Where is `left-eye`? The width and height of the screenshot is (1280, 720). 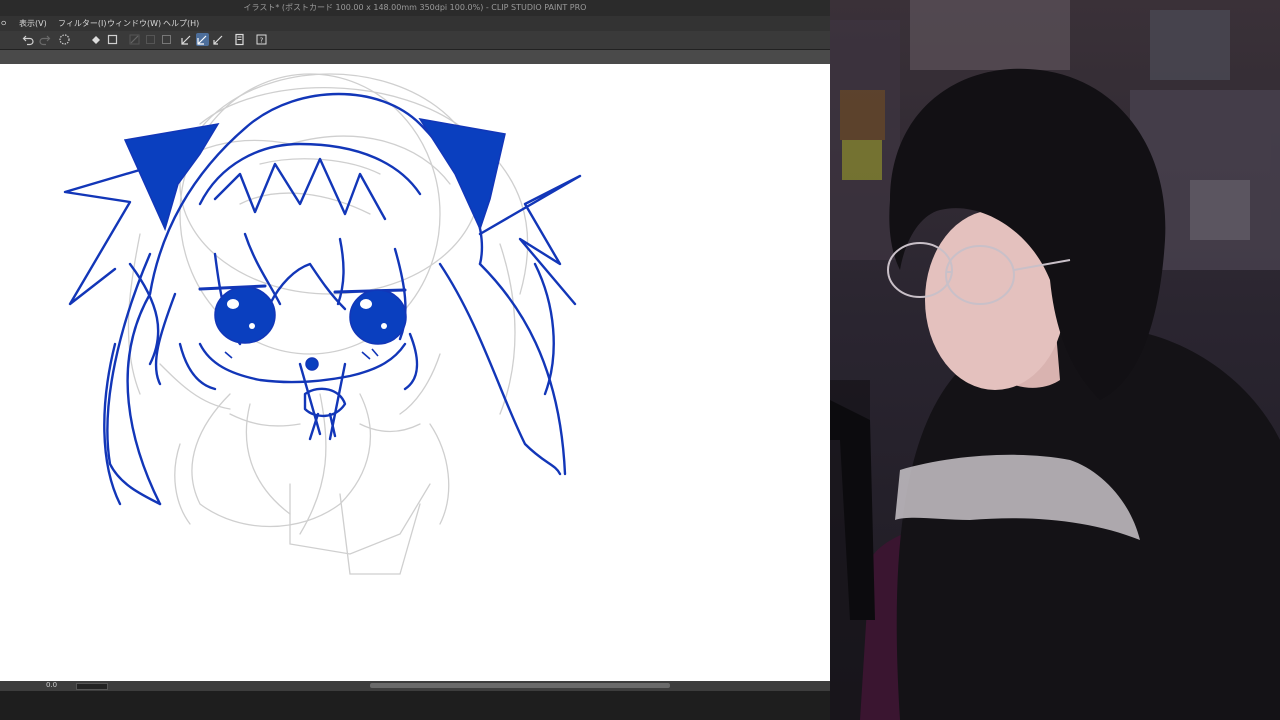
left-eye is located at coordinates (245, 315).